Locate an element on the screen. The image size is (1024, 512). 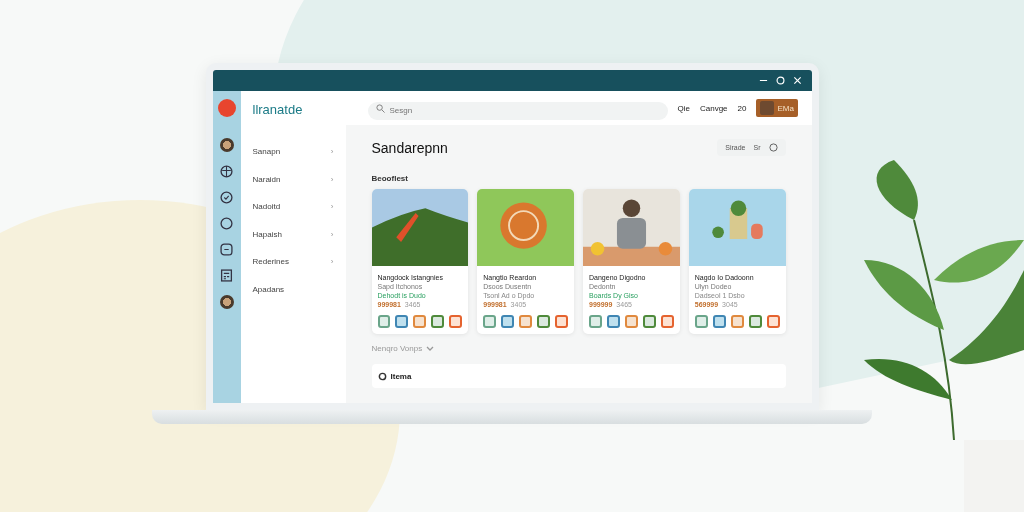
sidebar-item-label: Nadoitd is located at coordinates (266, 207).